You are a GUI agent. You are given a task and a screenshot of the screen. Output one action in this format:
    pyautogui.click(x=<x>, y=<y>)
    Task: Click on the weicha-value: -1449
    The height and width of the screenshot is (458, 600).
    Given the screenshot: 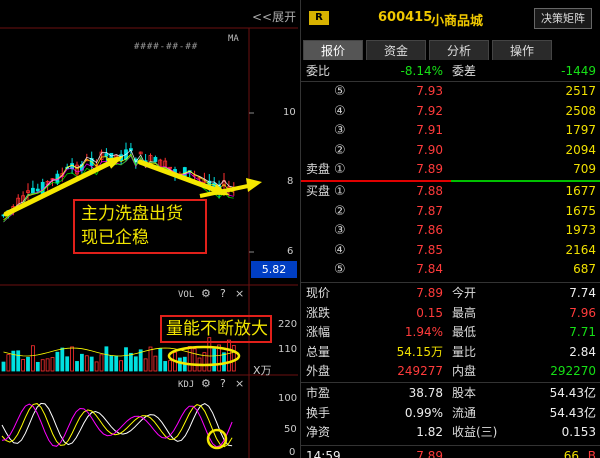 What is the action you would take?
    pyautogui.click(x=578, y=71)
    